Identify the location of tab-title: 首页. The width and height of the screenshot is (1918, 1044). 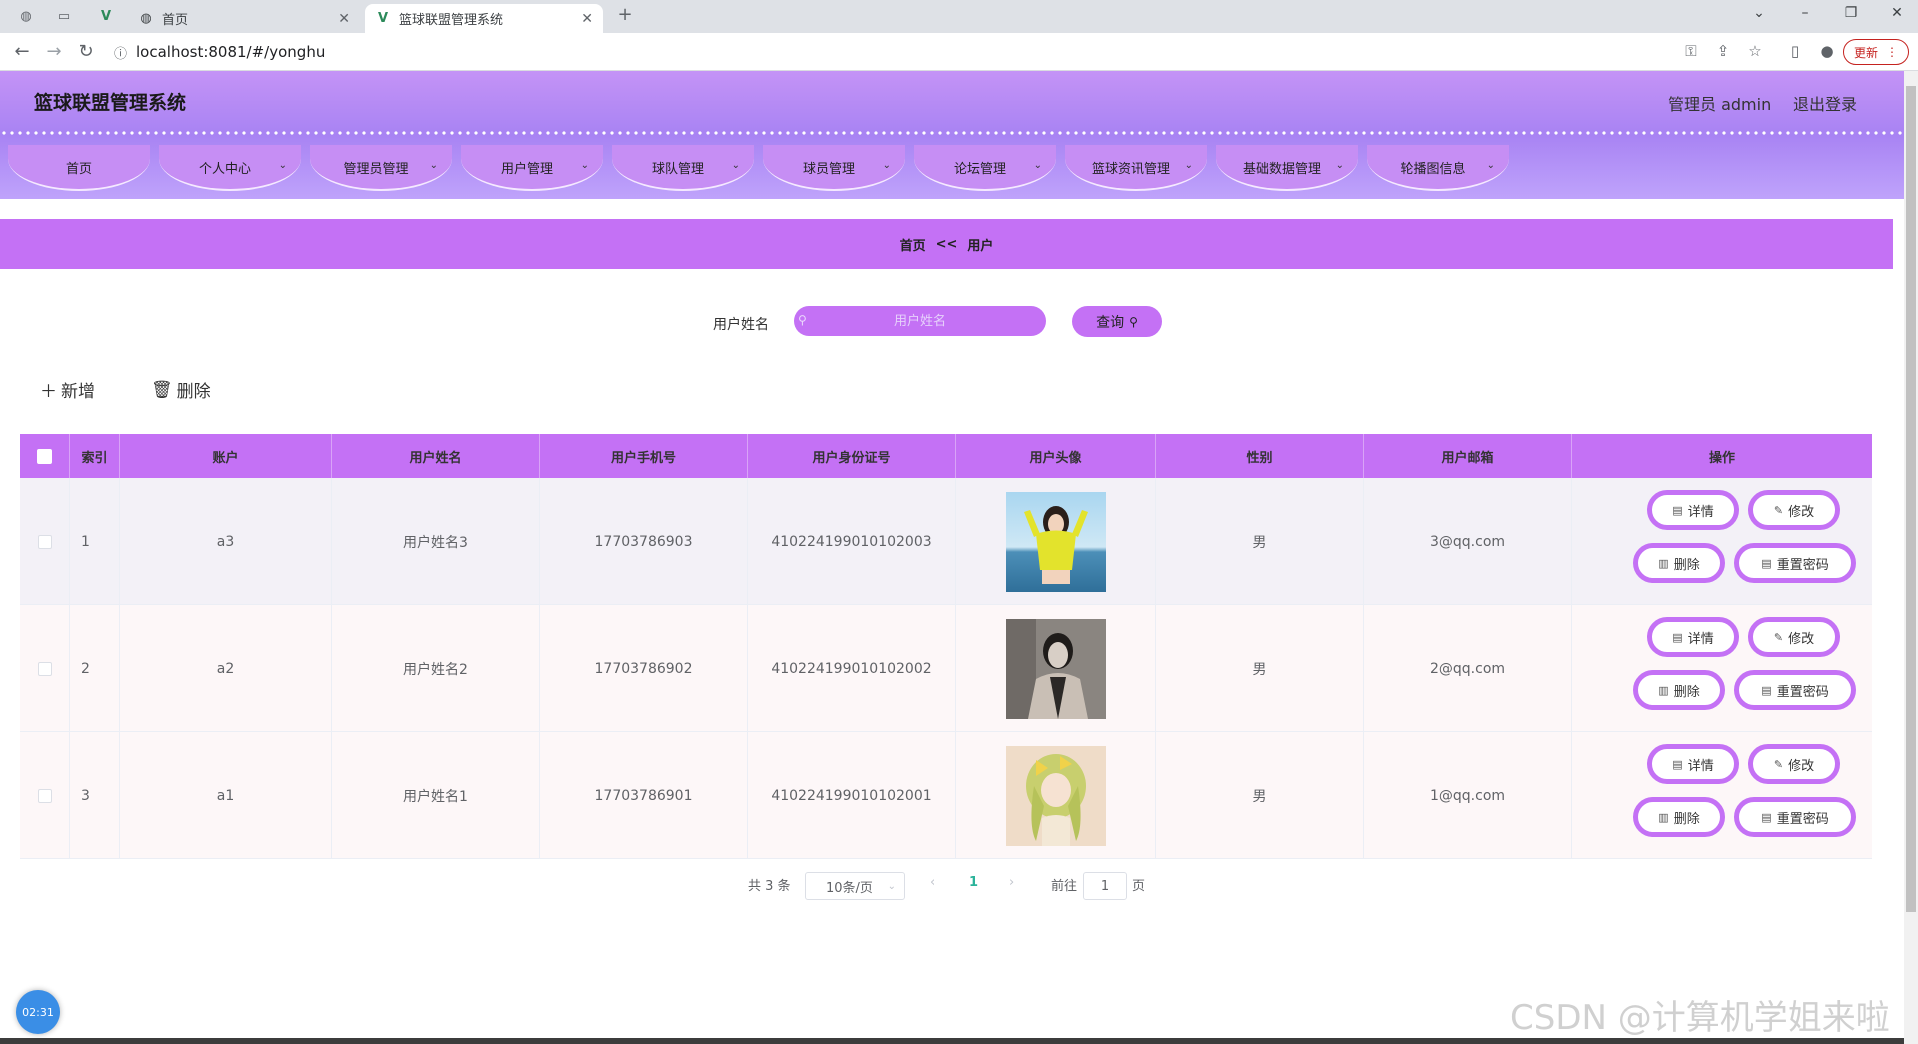
(175, 20).